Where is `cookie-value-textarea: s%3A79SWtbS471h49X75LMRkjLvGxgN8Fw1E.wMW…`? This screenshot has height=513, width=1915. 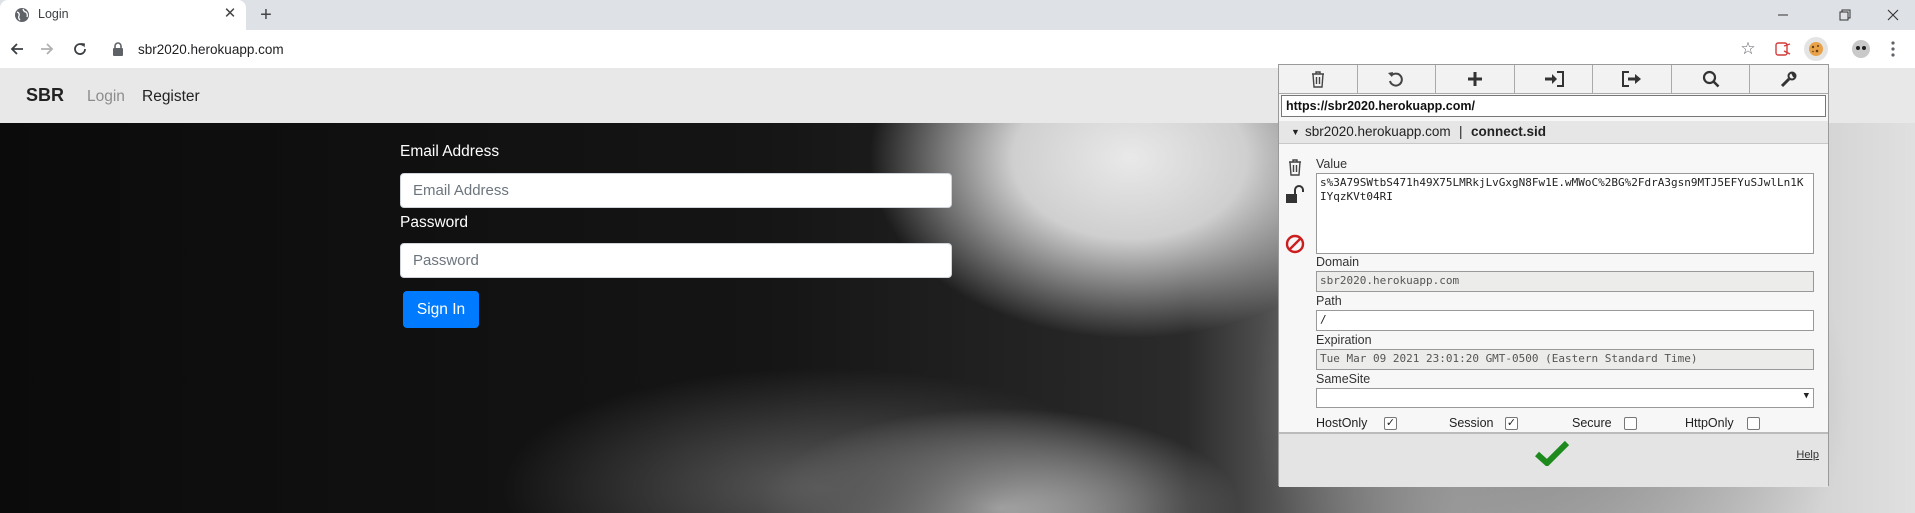
cookie-value-textarea: s%3A79SWtbS471h49X75LMRkjLvGxgN8Fw1E.wMW… is located at coordinates (1565, 213).